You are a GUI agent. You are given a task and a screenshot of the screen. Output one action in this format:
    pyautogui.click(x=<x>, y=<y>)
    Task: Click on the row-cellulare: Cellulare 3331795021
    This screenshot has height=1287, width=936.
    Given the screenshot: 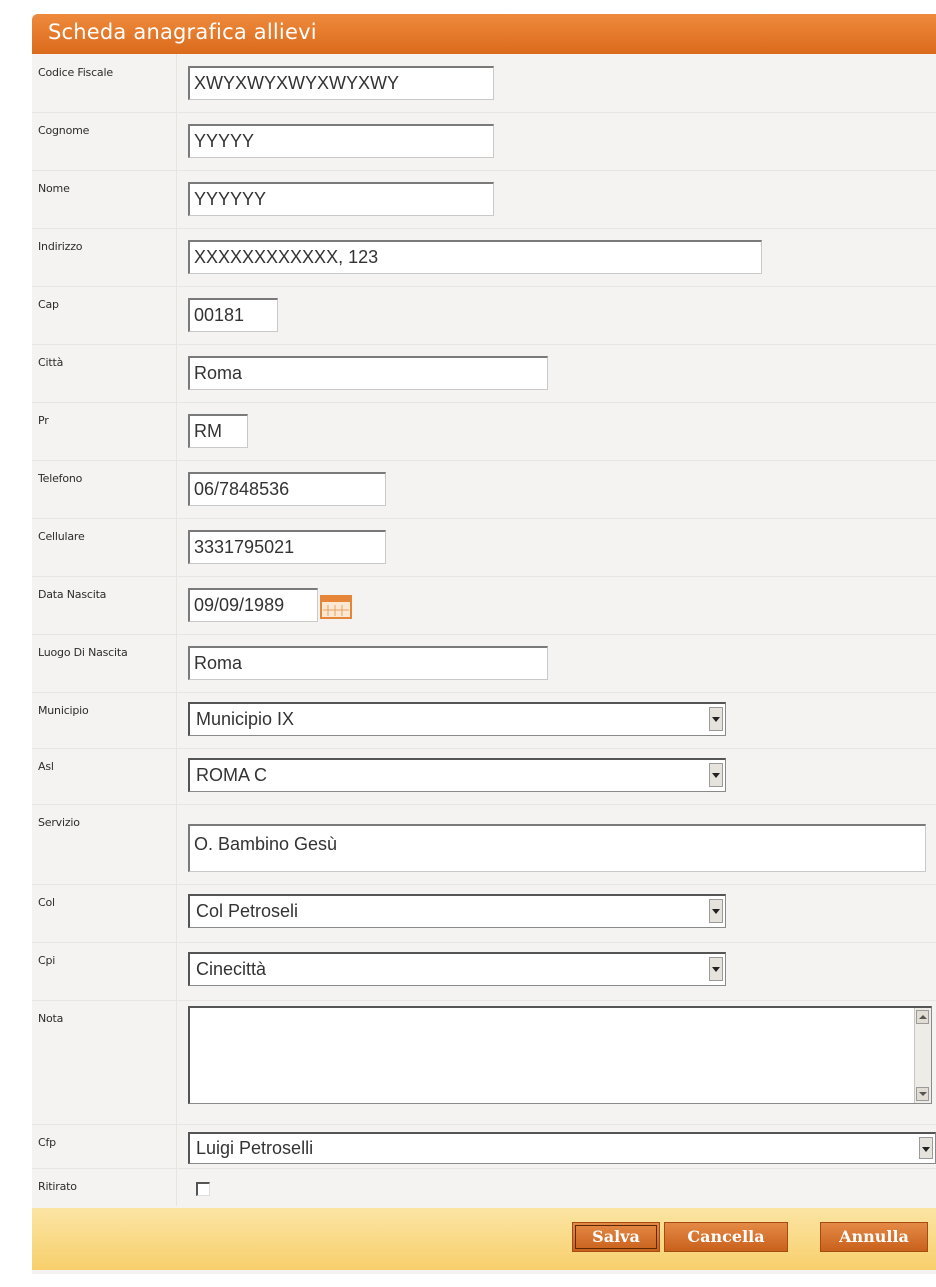 What is the action you would take?
    pyautogui.click(x=484, y=547)
    